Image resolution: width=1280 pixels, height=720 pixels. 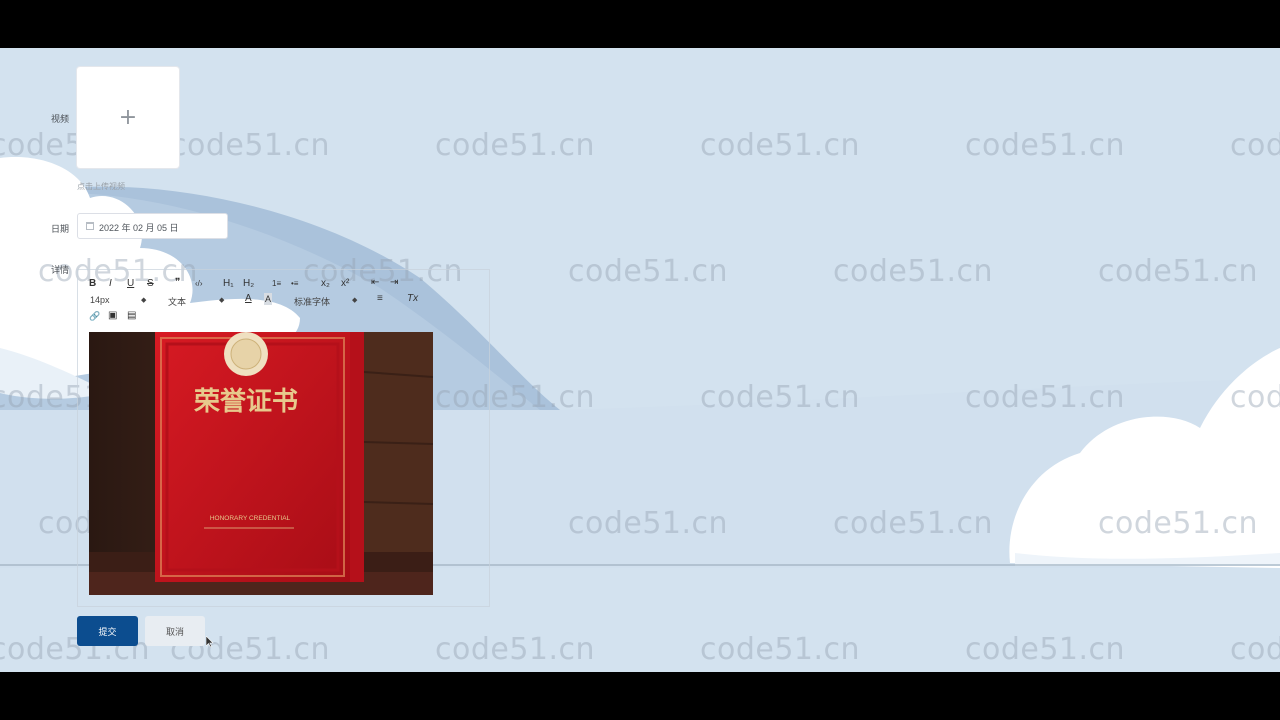 I want to click on certificate-photo: 荣誉证书 HONORARY CREDENTIAL, so click(x=261, y=463).